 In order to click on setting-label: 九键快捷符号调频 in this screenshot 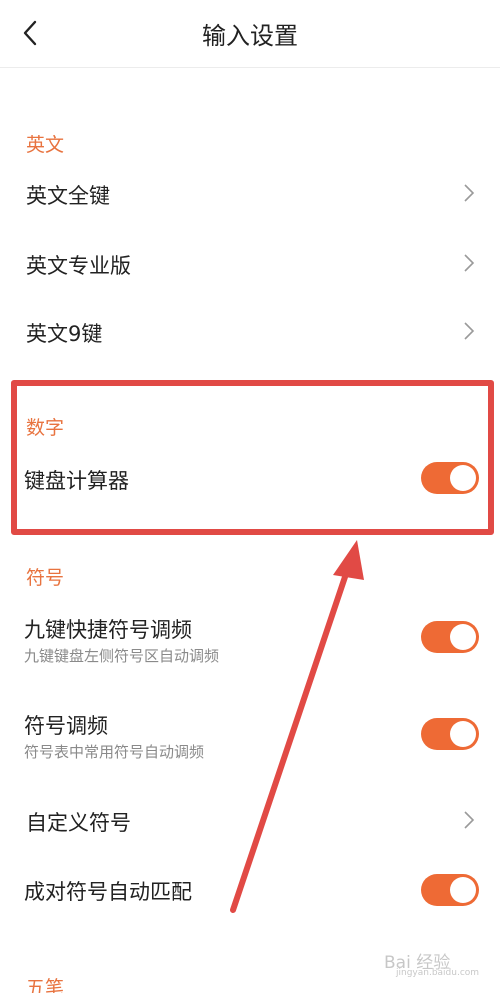, I will do `click(108, 630)`.